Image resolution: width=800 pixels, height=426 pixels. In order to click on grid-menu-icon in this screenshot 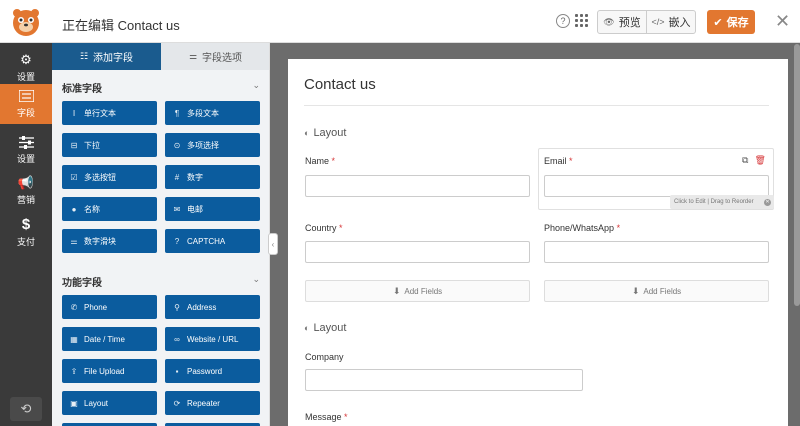, I will do `click(582, 21)`.